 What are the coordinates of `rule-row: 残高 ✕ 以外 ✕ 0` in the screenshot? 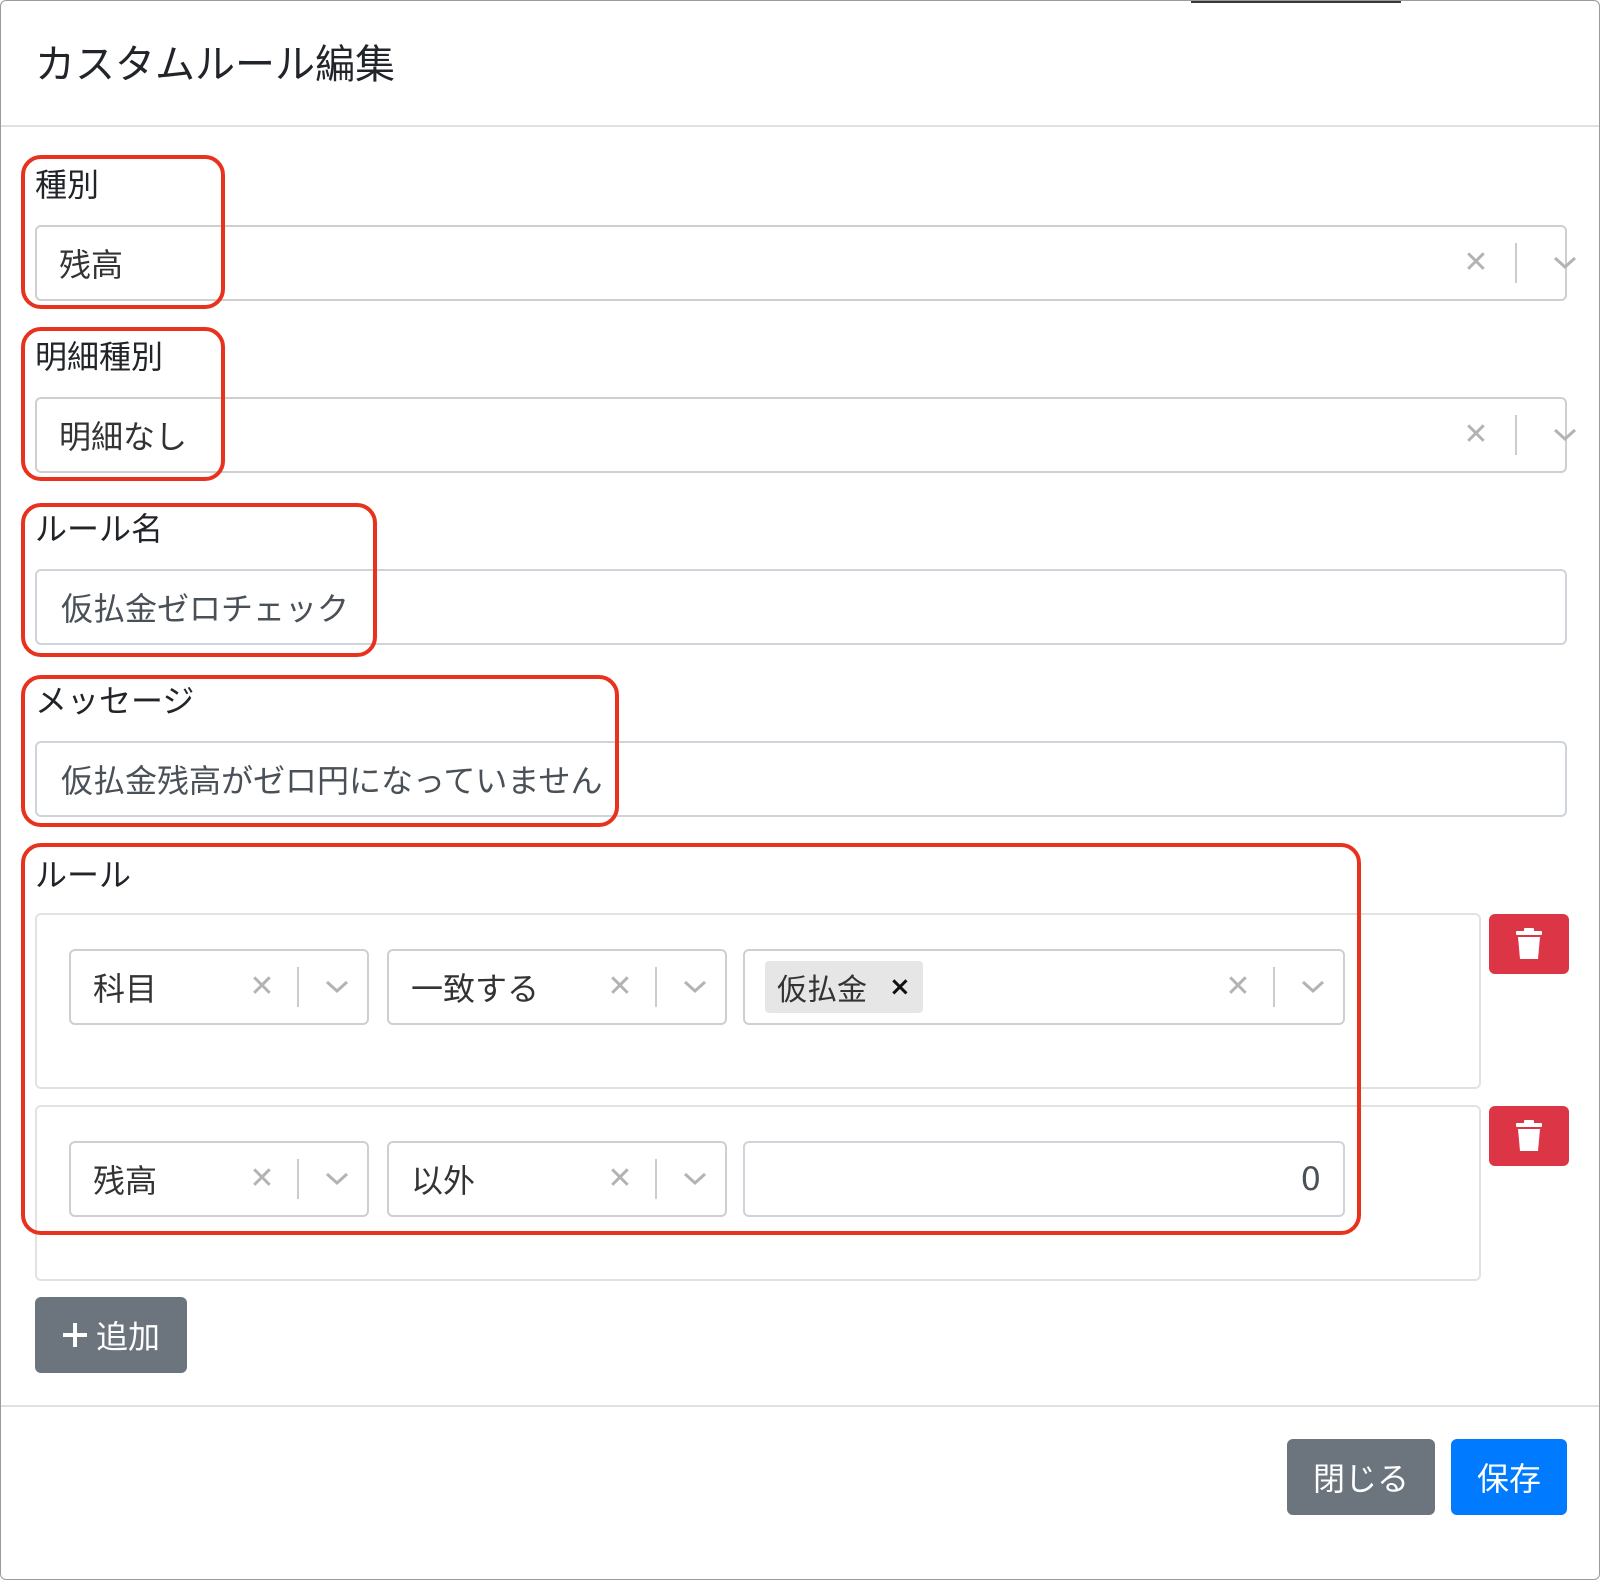 It's located at (758, 1193).